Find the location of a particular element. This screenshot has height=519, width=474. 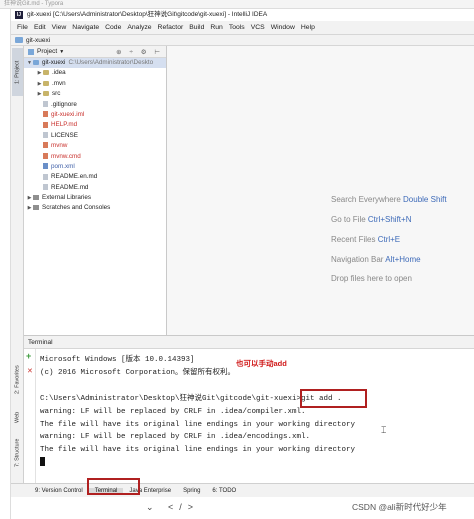

menu-refactor: Refactor is located at coordinates (171, 27).